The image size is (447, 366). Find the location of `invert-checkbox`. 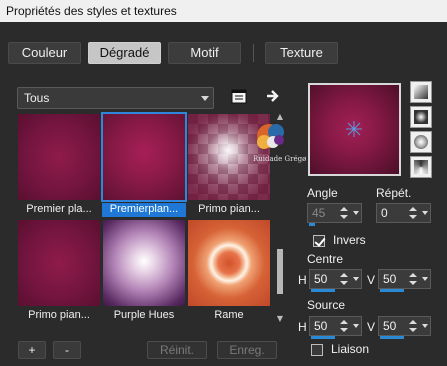

invert-checkbox is located at coordinates (319, 241).